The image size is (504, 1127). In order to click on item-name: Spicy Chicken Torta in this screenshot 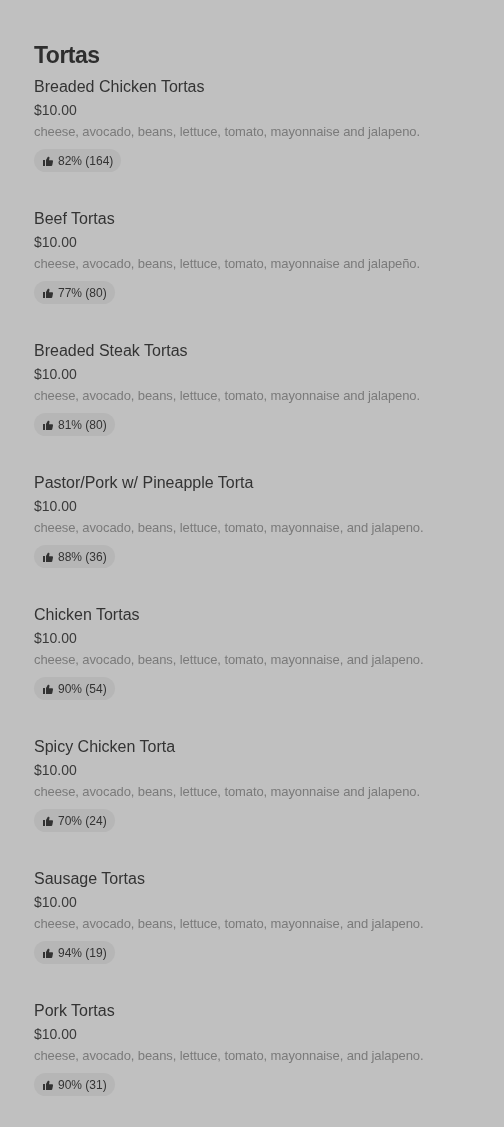, I will do `click(105, 747)`.